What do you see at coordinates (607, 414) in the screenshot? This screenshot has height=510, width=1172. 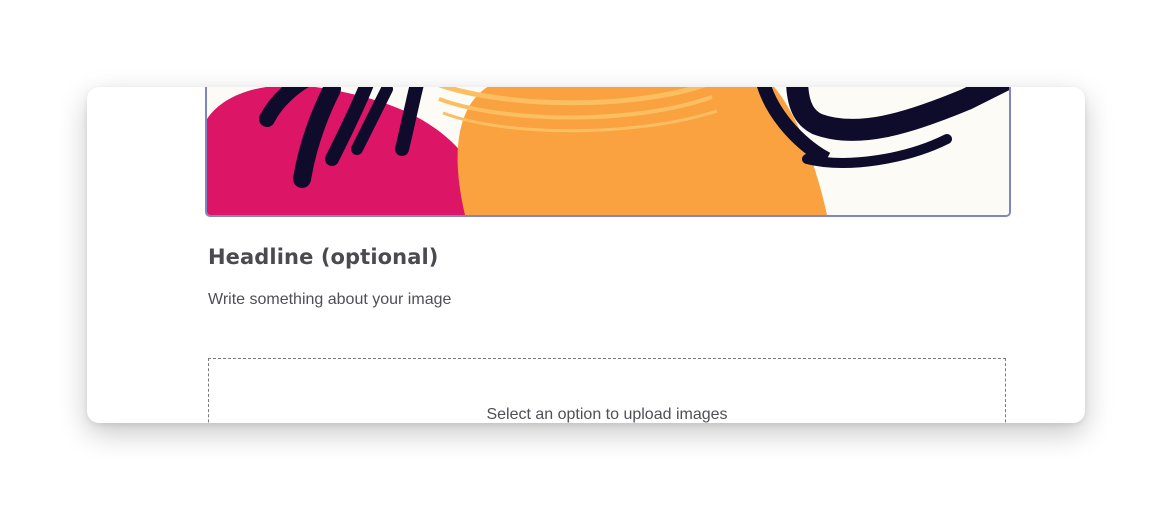 I see `upload-prompt: Select an option to upload images` at bounding box center [607, 414].